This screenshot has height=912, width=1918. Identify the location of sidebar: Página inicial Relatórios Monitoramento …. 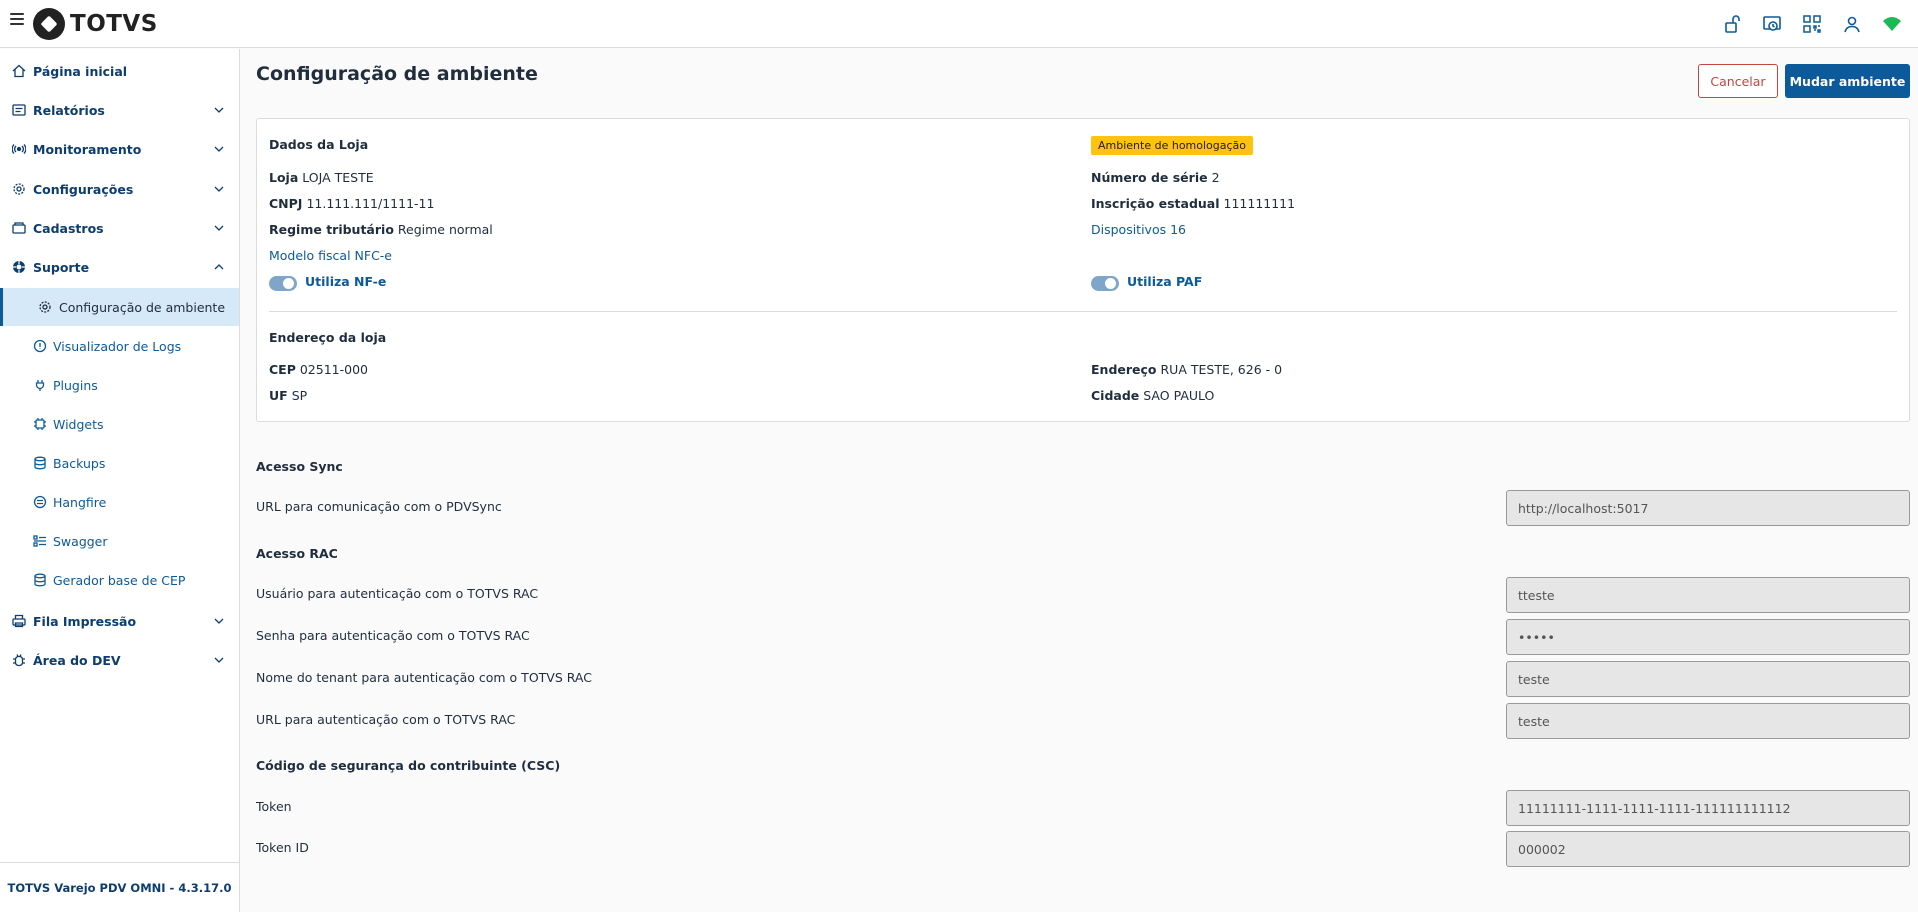
(120, 480).